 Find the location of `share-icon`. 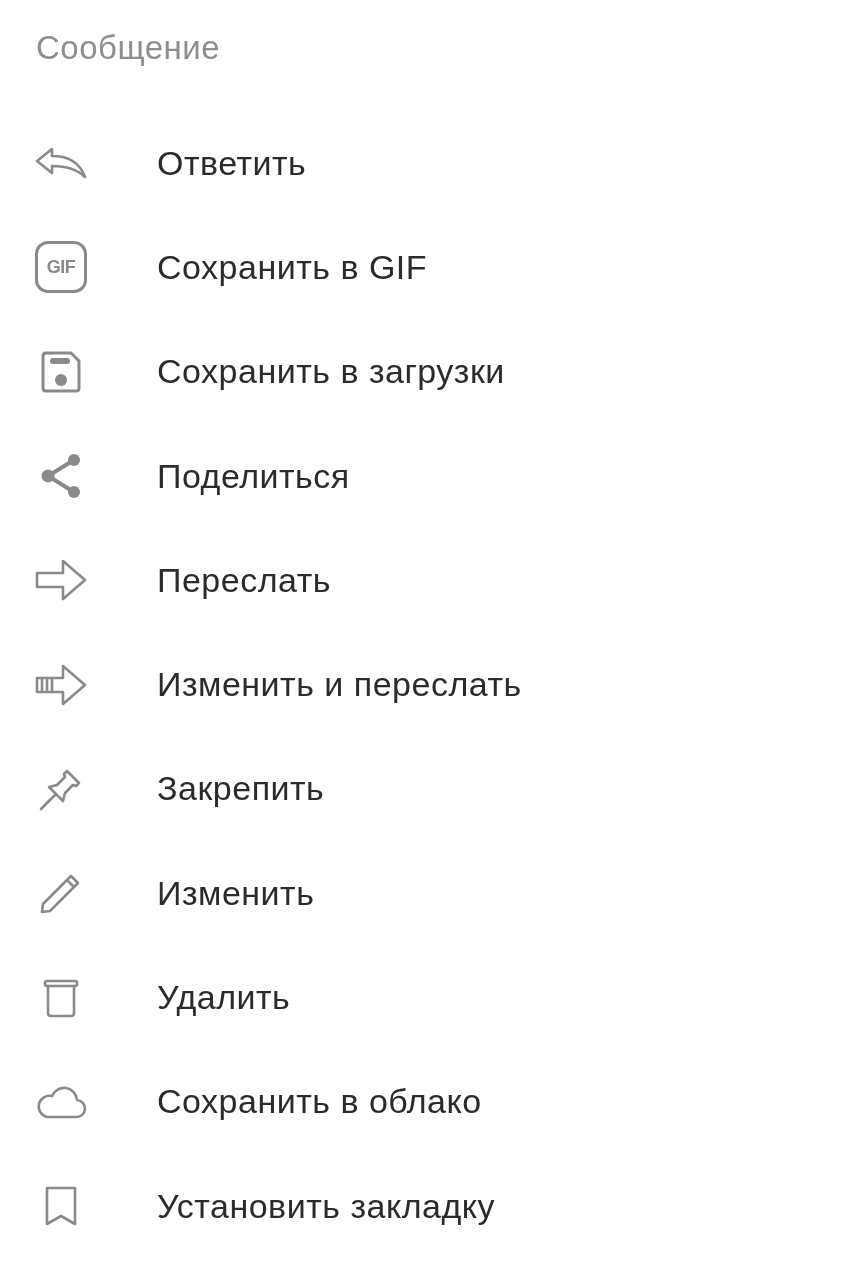

share-icon is located at coordinates (61, 476).